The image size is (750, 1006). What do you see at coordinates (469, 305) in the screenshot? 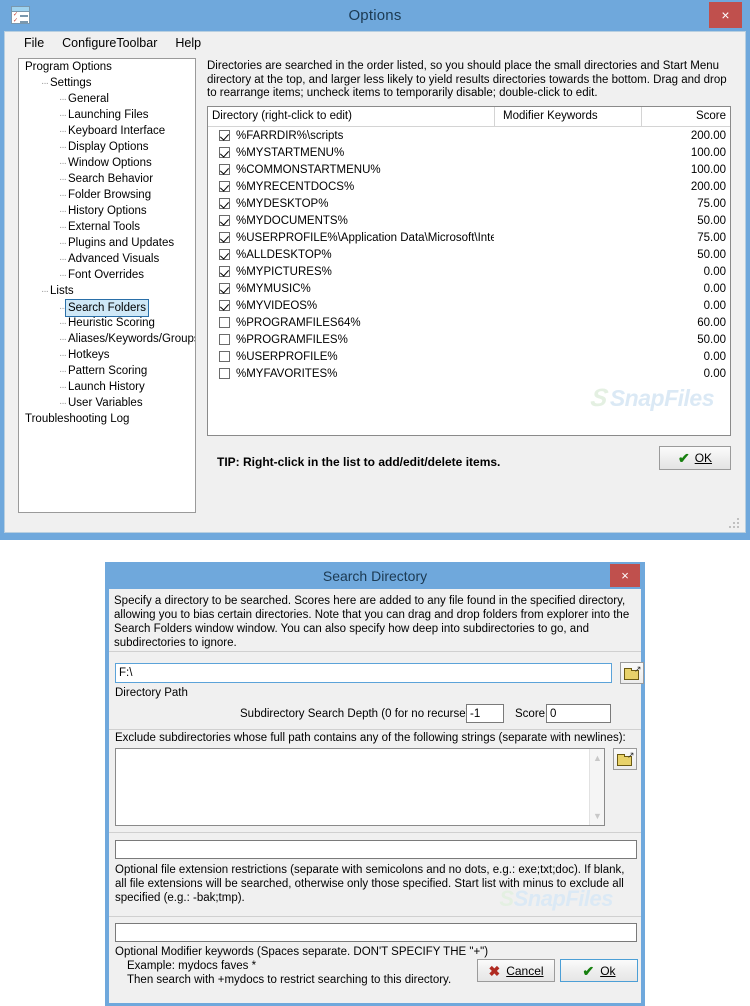
I see `table-row: %MYVIDEOS% 0.00` at bounding box center [469, 305].